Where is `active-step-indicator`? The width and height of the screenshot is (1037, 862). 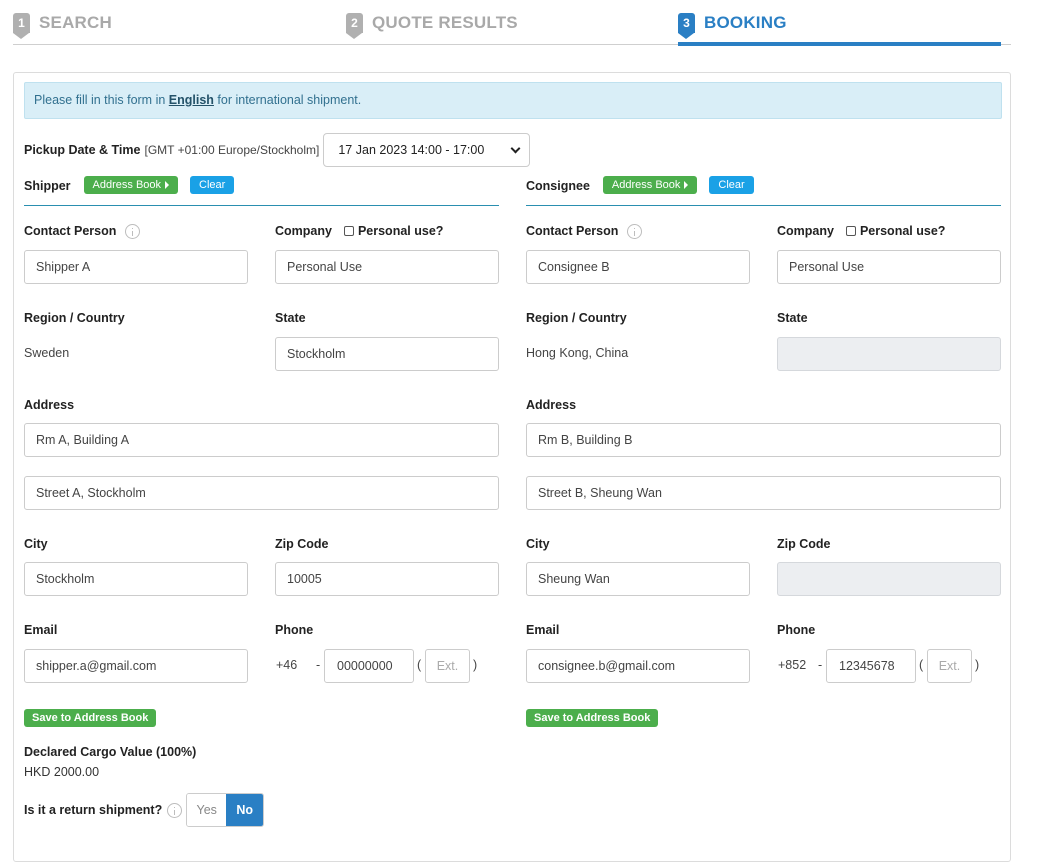
active-step-indicator is located at coordinates (839, 44).